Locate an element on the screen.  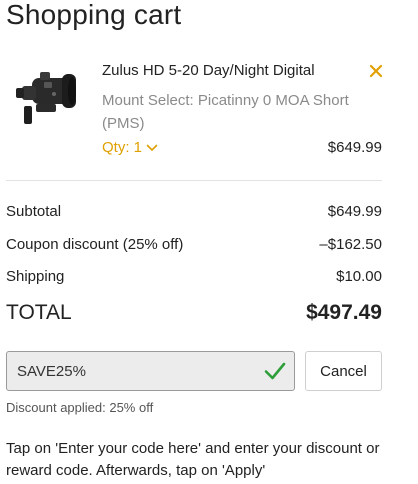
coupon-code-value: SAVE25% is located at coordinates (51, 371).